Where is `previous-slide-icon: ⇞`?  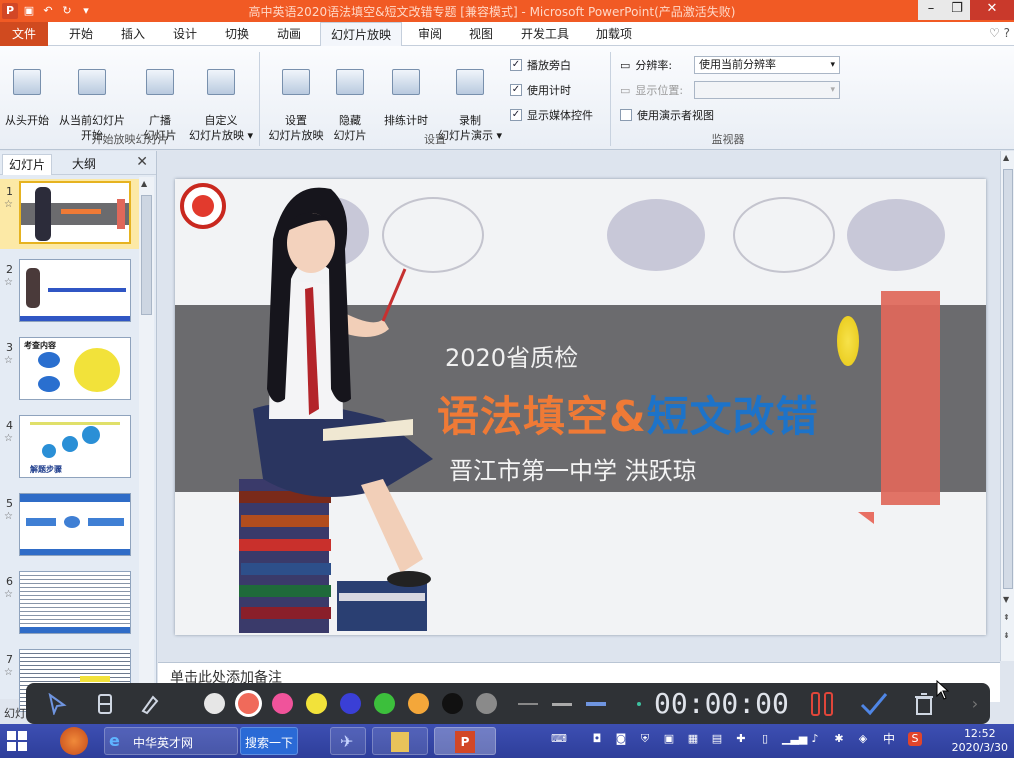
previous-slide-icon: ⇞ is located at coordinates (1006, 617).